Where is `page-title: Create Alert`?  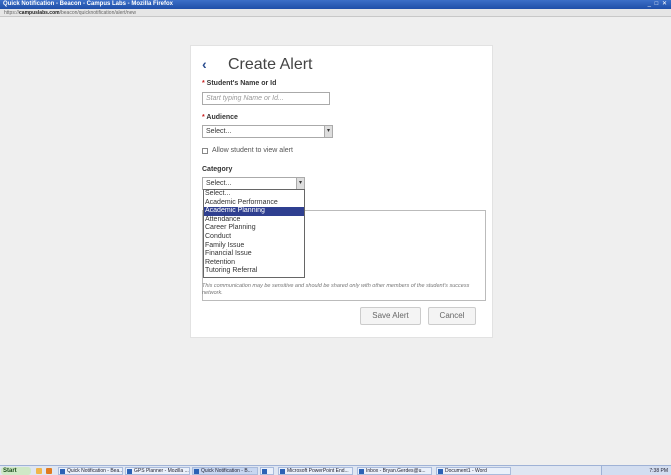 page-title: Create Alert is located at coordinates (270, 64).